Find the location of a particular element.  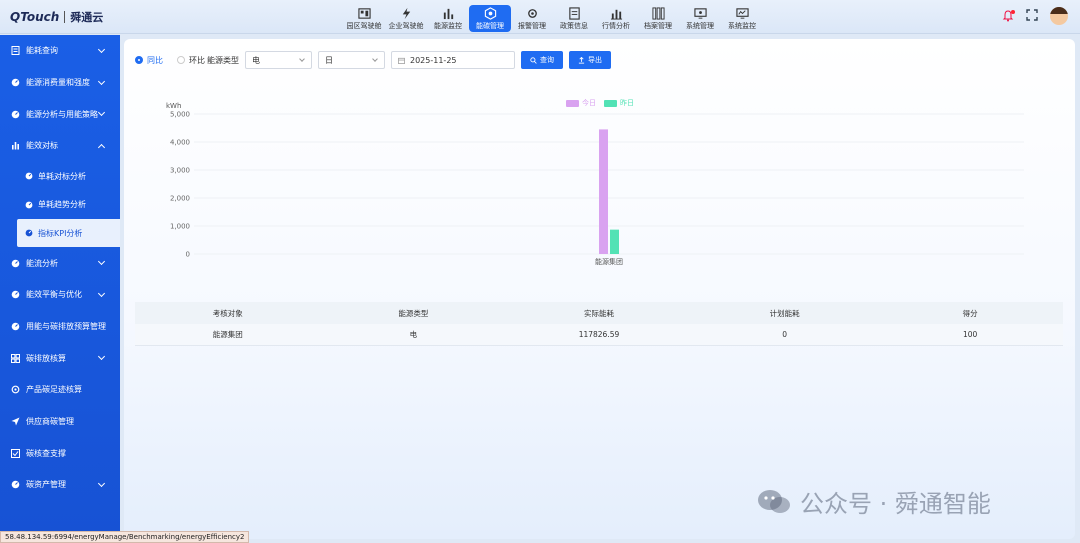

sidebar-item-product-footprint: 产品碳足迹核算 is located at coordinates (60, 390).